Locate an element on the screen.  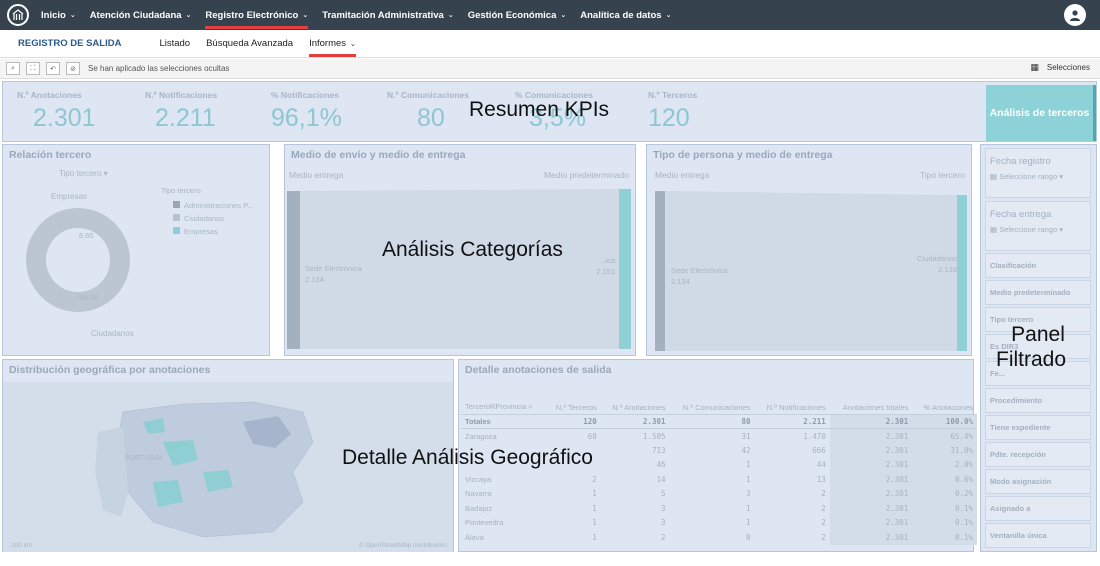
filtrado-overlay-label: Panel Filtrado is located at coordinates (1031, 347).